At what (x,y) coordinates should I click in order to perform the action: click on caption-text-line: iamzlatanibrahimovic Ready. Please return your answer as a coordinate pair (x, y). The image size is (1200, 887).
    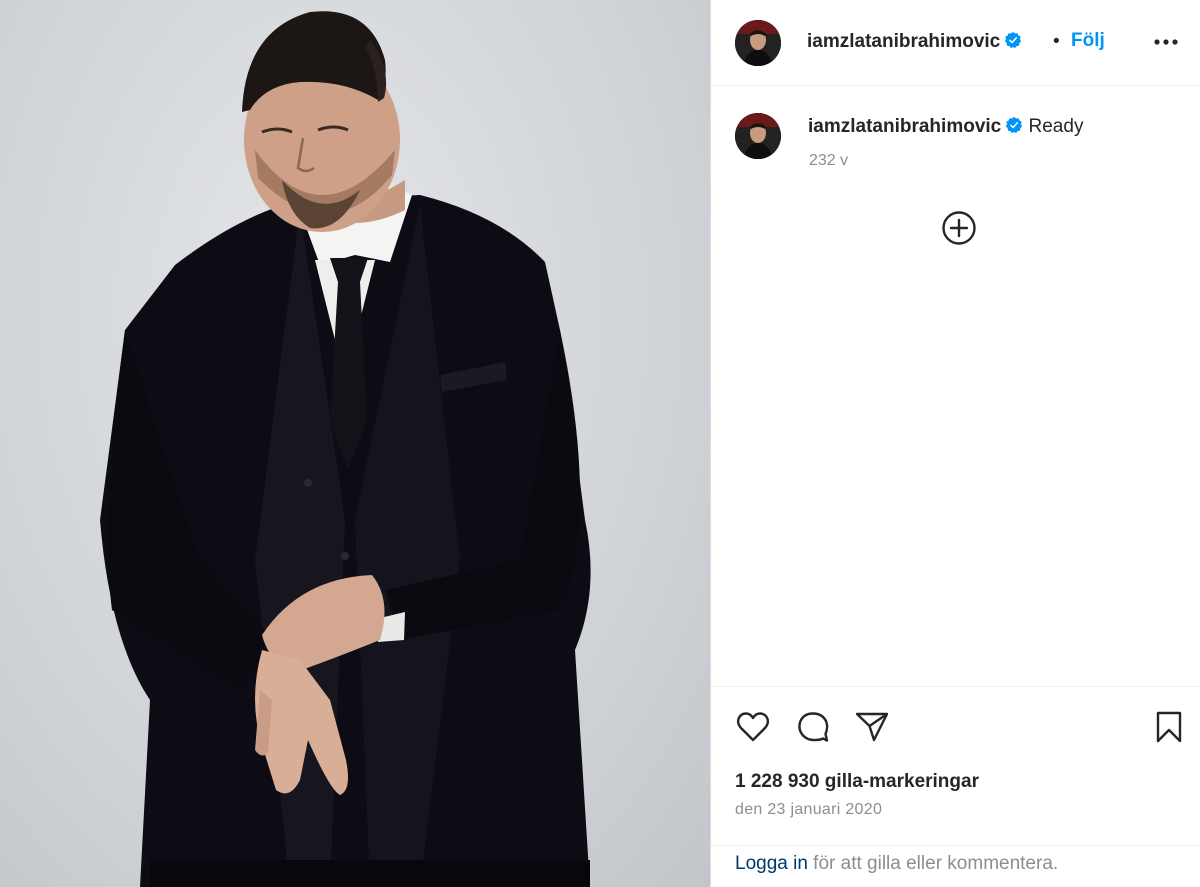
    Looking at the image, I should click on (945, 127).